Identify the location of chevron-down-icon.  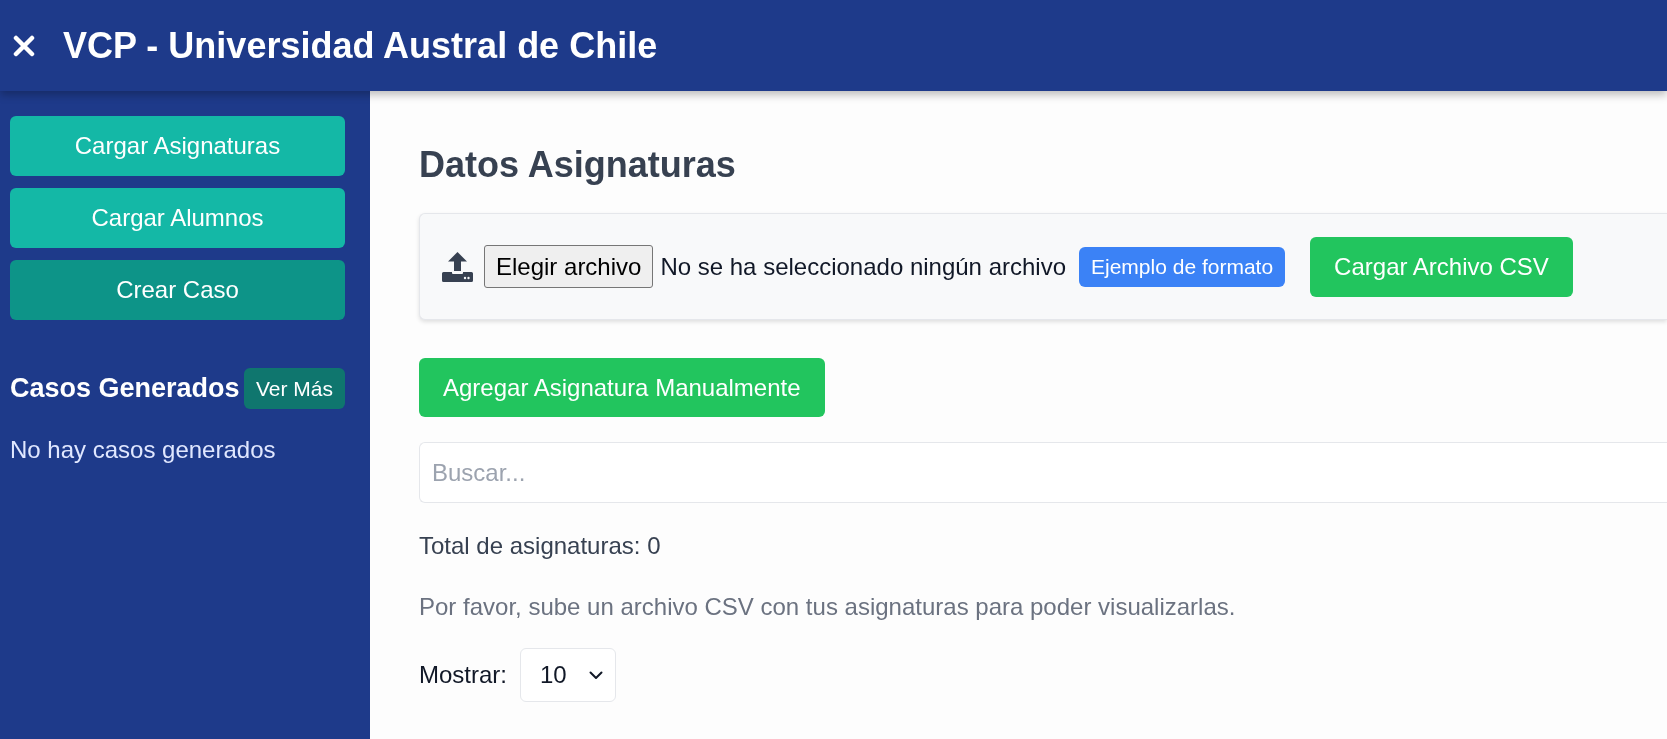
(596, 675).